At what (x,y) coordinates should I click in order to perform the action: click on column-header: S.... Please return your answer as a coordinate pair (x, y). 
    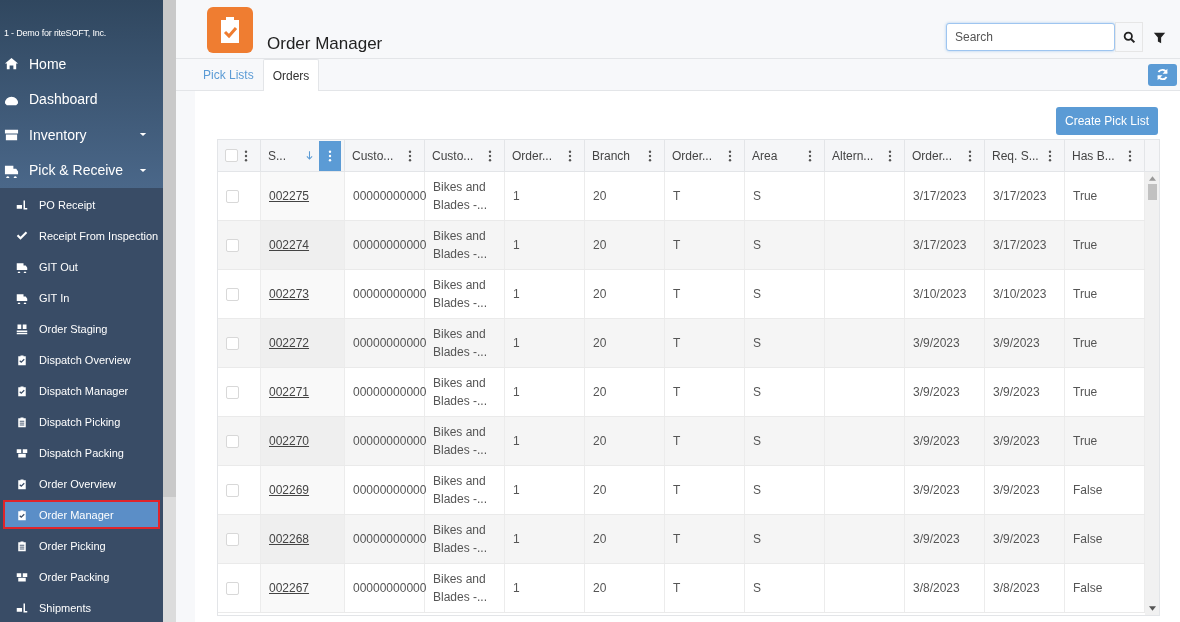
    Looking at the image, I should click on (287, 155).